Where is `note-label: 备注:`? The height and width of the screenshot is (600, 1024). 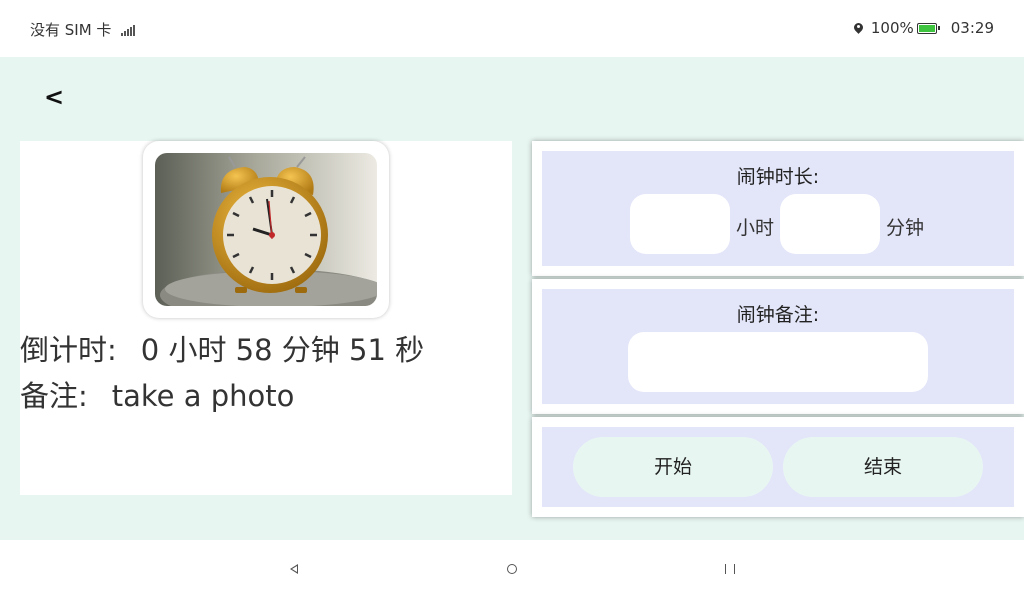
note-label: 备注: is located at coordinates (54, 396).